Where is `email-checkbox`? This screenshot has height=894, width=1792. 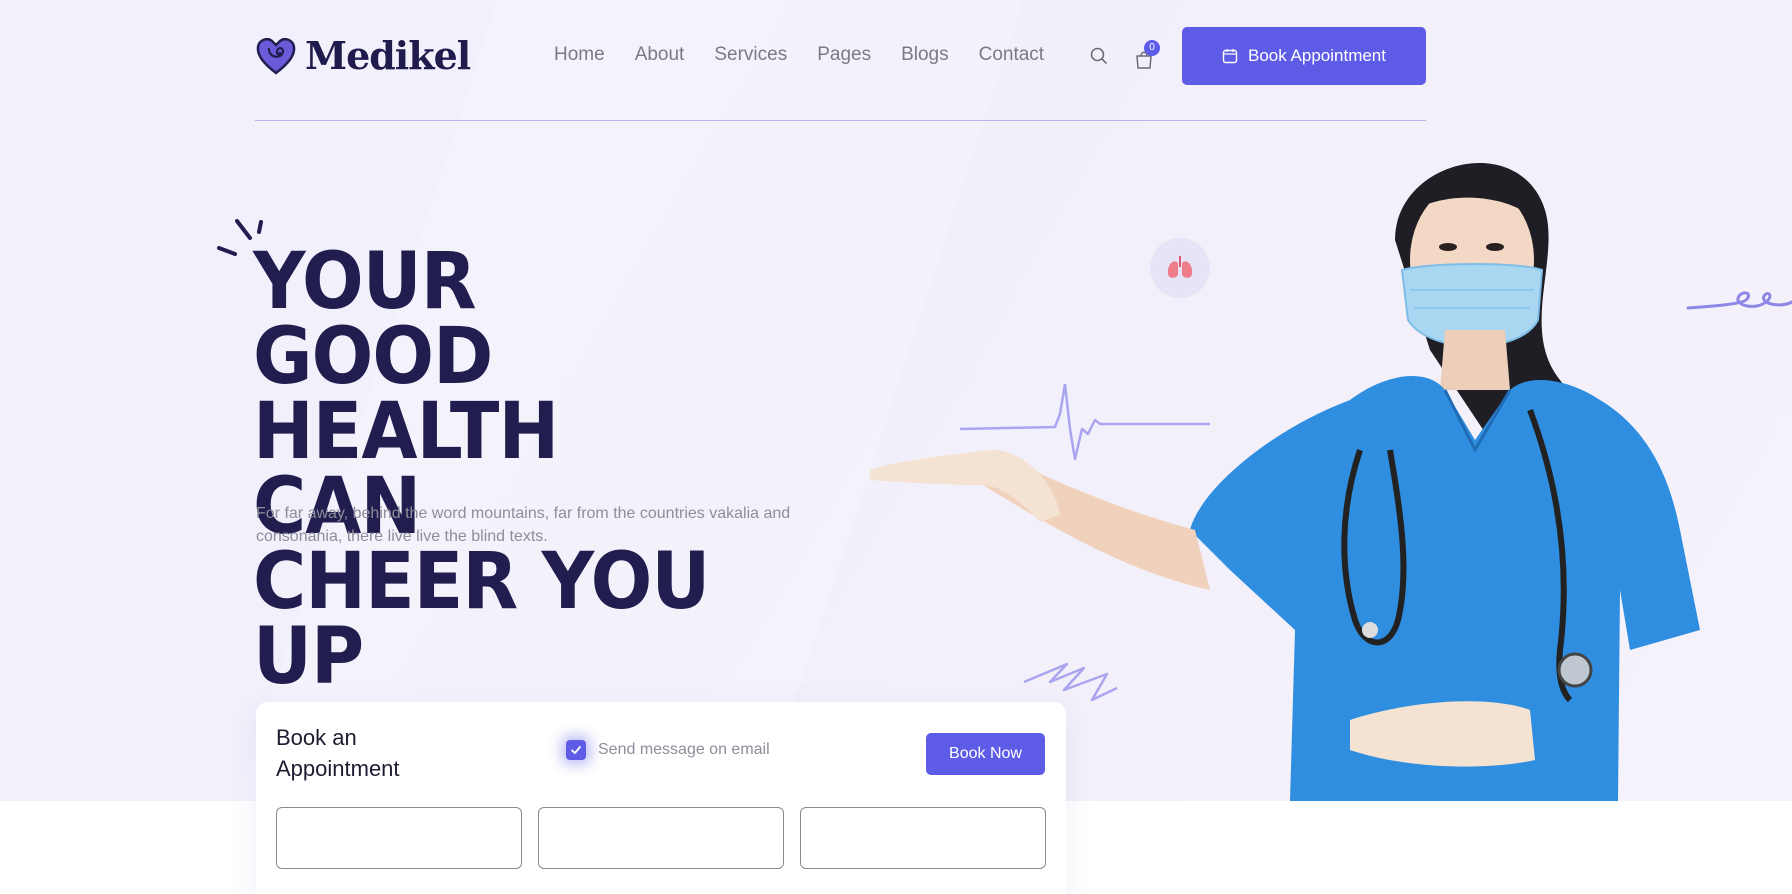 email-checkbox is located at coordinates (576, 750).